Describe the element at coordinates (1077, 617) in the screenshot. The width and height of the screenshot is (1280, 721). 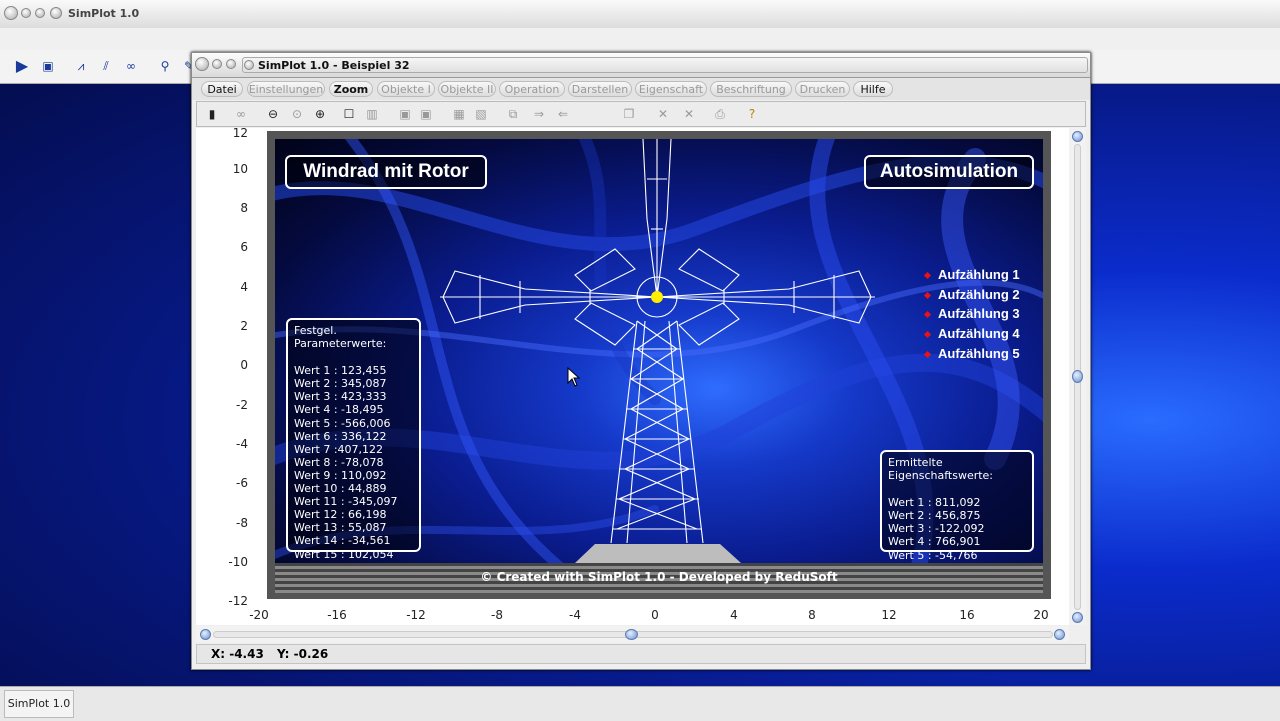
I see `scroll-down-button` at that location.